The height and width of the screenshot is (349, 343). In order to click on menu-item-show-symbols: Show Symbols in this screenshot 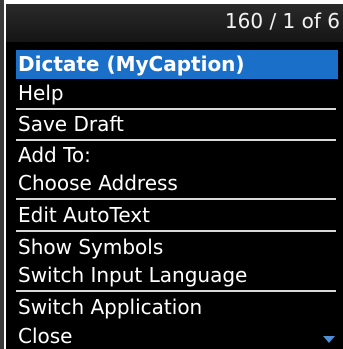, I will do `click(177, 247)`.